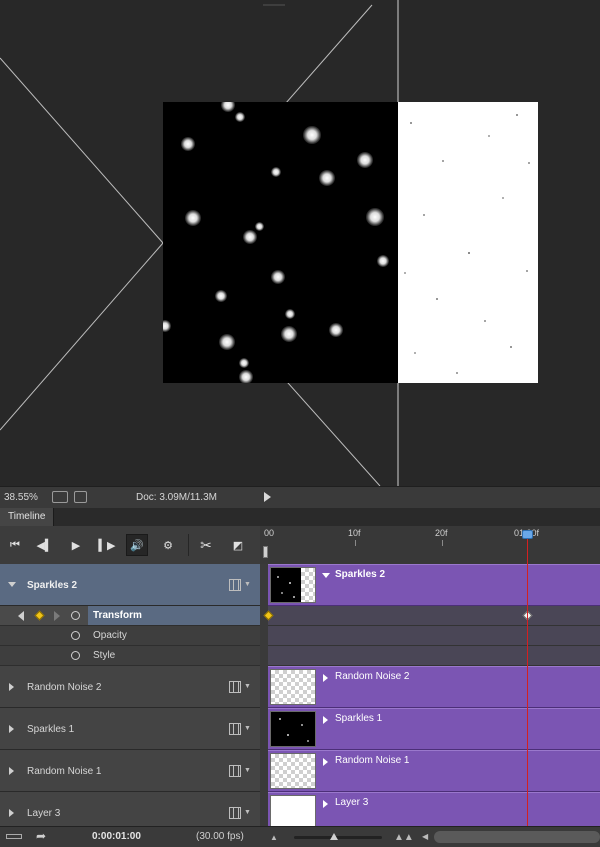 This screenshot has height=847, width=600. I want to click on next-keyframe-icon, so click(57, 616).